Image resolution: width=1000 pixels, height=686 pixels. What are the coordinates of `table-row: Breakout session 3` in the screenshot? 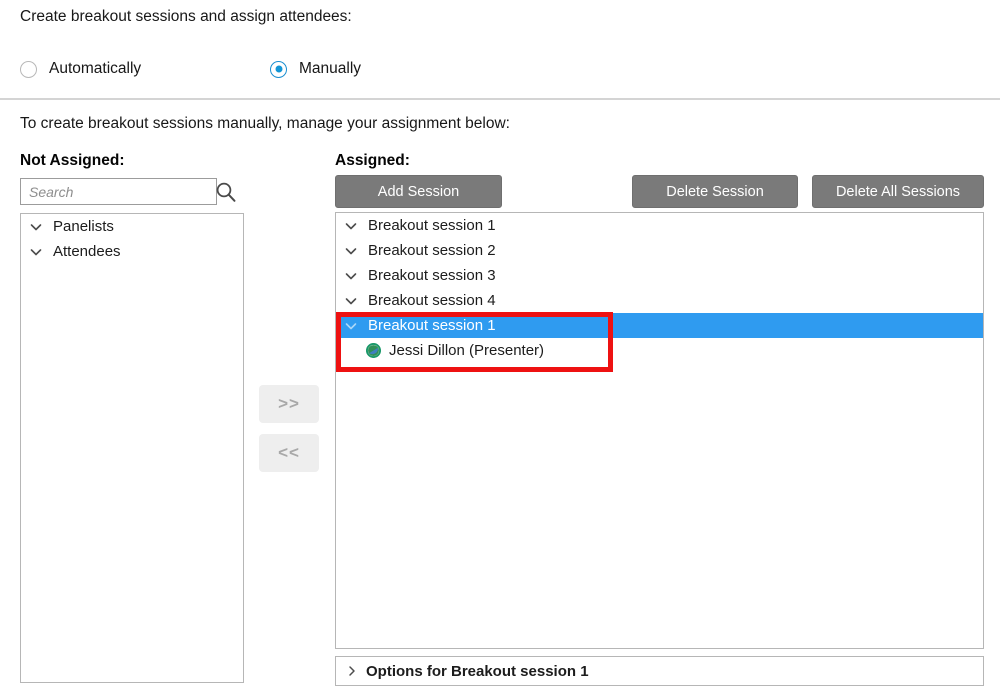 It's located at (659, 275).